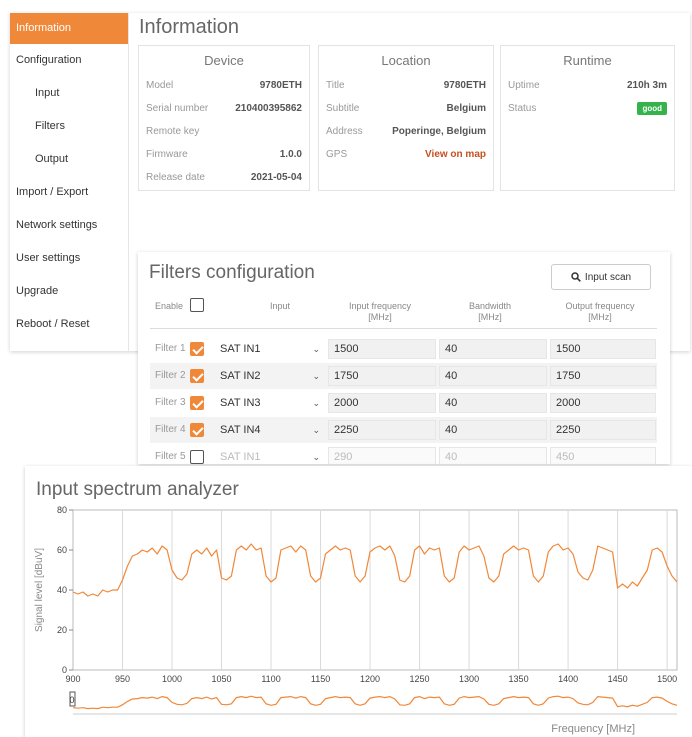 This screenshot has width=692, height=737. Describe the element at coordinates (224, 154) in the screenshot. I see `device-row: Firmware 1.0.0` at that location.